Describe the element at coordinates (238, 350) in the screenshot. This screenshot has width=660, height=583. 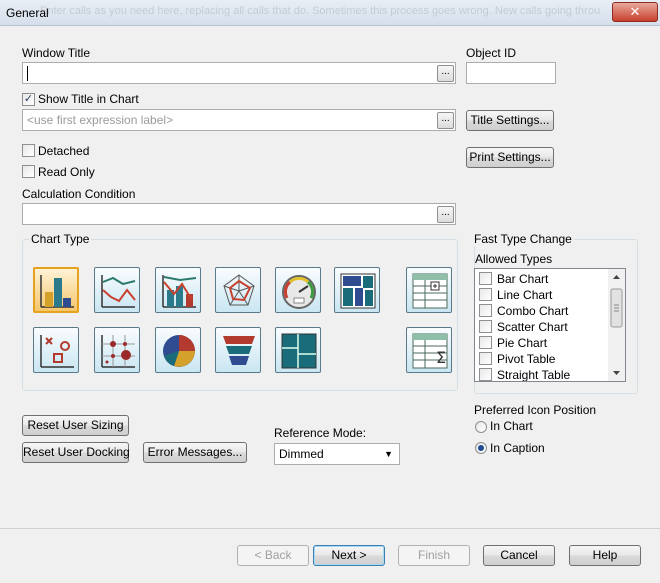
I see `funnel-chart-icon` at that location.